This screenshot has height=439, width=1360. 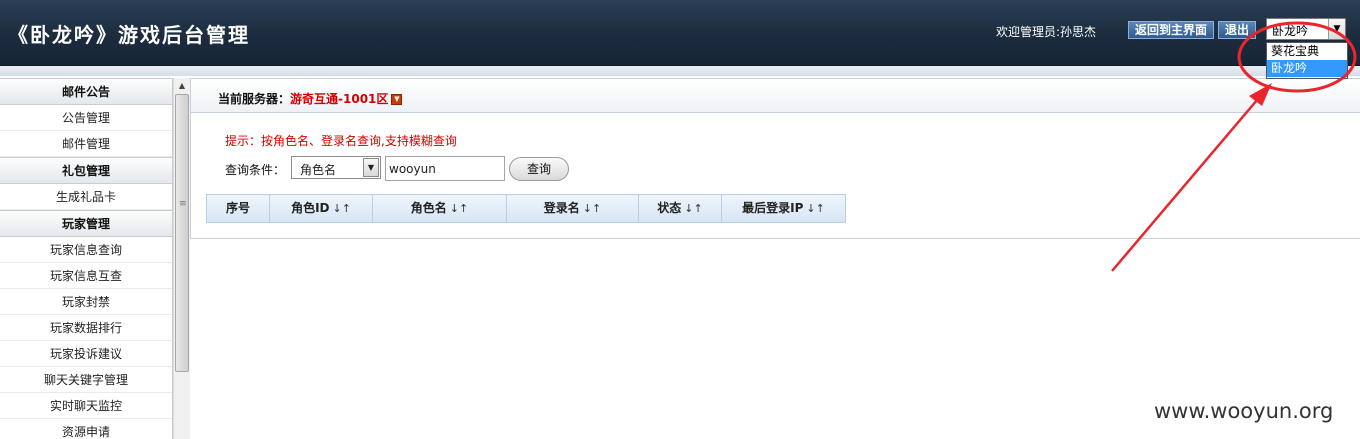 I want to click on sidebar-item-chat-monitor: 实时聊天监控, so click(x=86, y=406).